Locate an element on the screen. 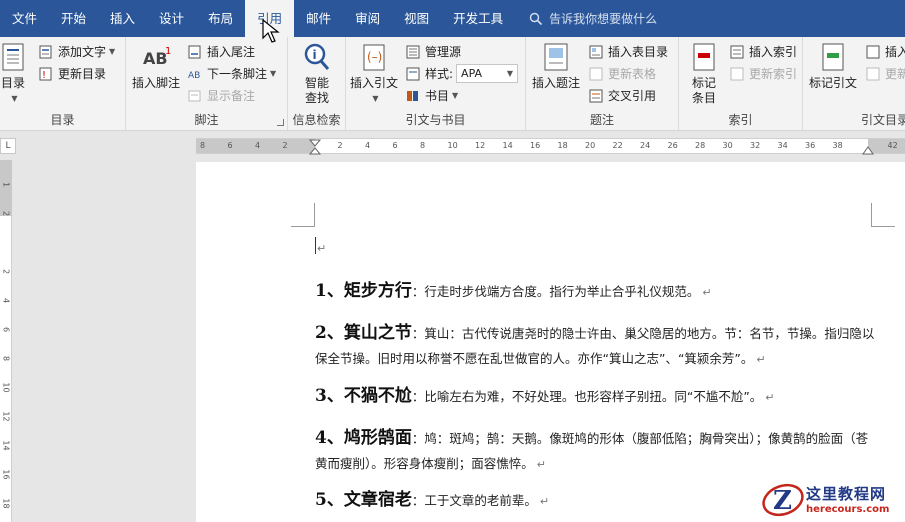 Image resolution: width=905 pixels, height=522 pixels. add-text-button: 添加文字 ▼ is located at coordinates (76, 51).